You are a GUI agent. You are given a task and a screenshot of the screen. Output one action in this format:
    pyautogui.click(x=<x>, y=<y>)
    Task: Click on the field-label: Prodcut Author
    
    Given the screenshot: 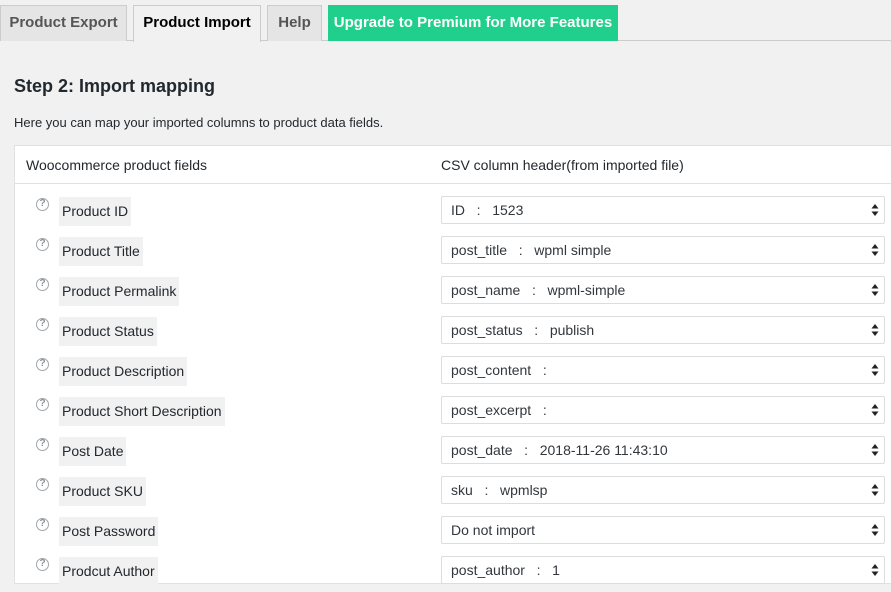 What is the action you would take?
    pyautogui.click(x=108, y=571)
    